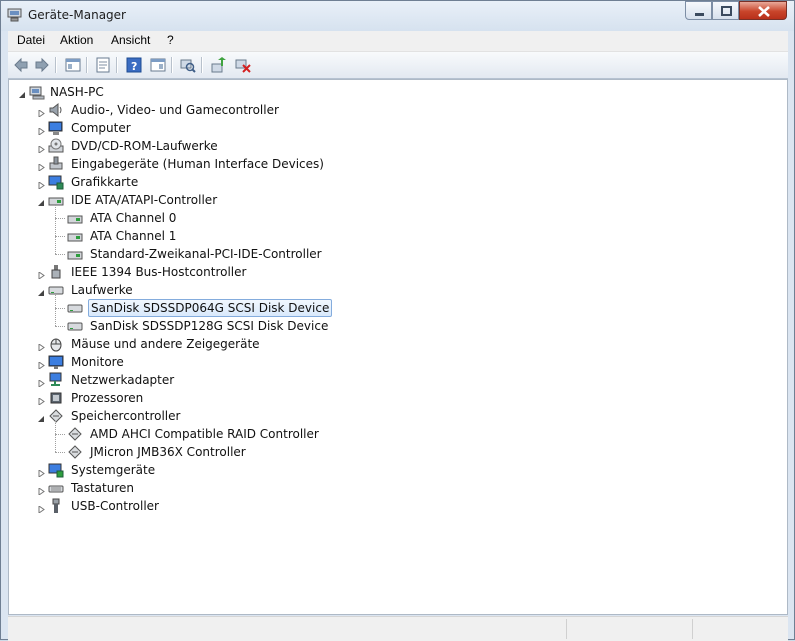  I want to click on tree-category-usb-controller, so click(9, 506).